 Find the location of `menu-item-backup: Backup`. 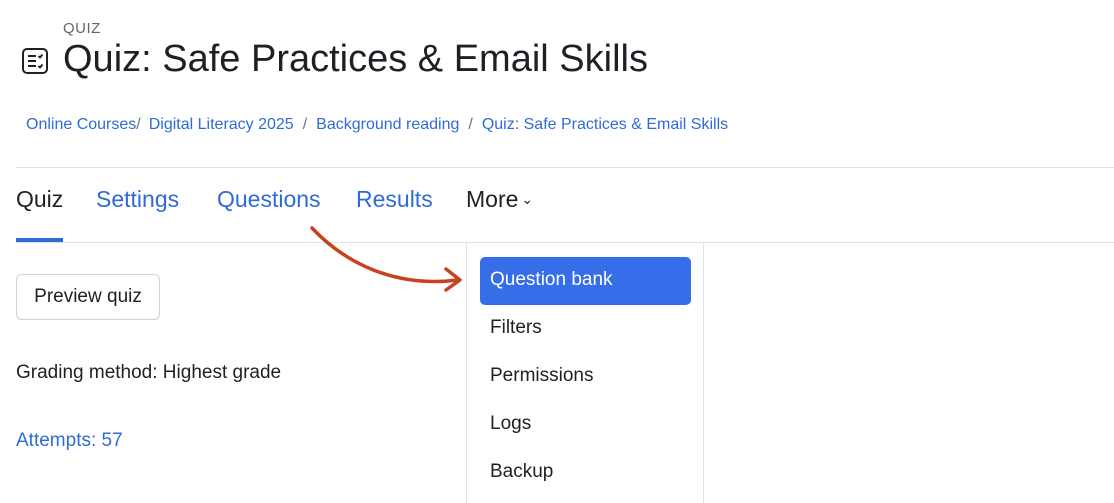

menu-item-backup: Backup is located at coordinates (585, 473).